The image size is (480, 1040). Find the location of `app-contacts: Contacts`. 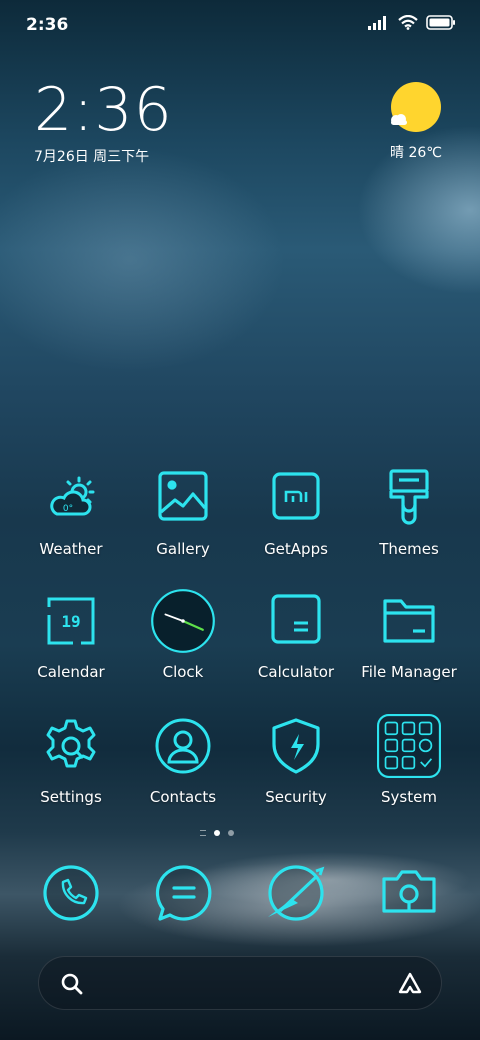

app-contacts: Contacts is located at coordinates (183, 761).